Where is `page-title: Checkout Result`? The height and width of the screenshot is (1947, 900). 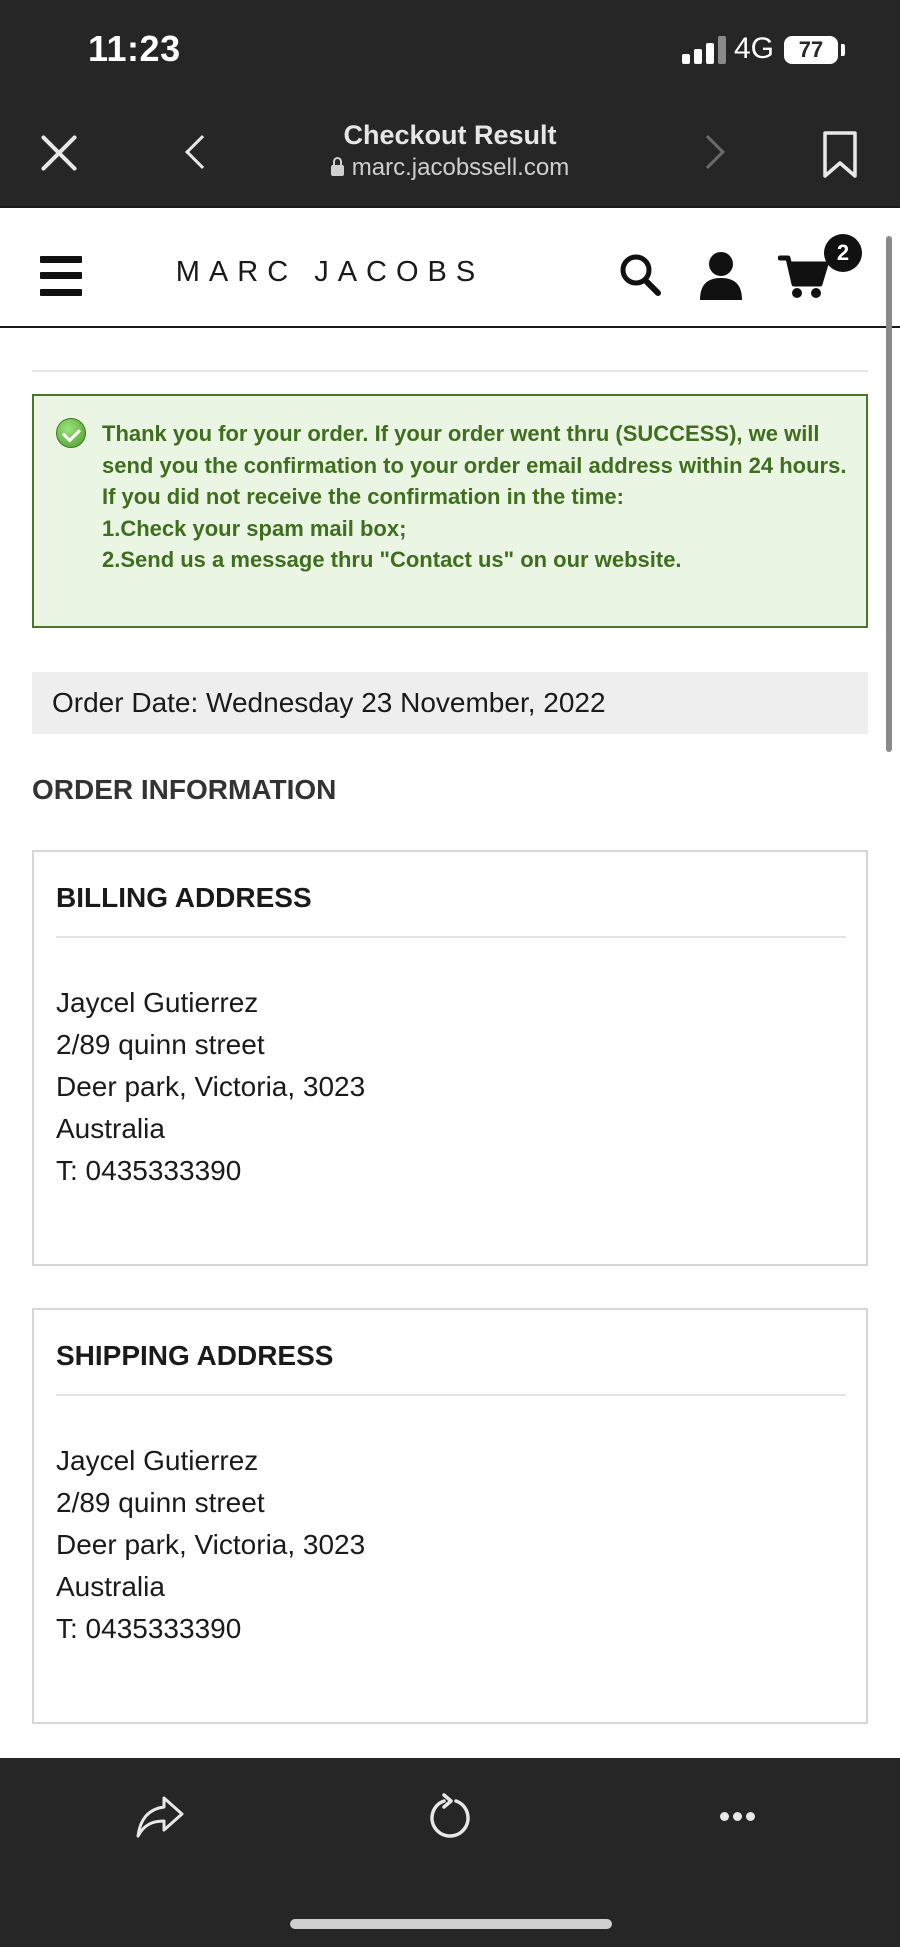 page-title: Checkout Result is located at coordinates (450, 135).